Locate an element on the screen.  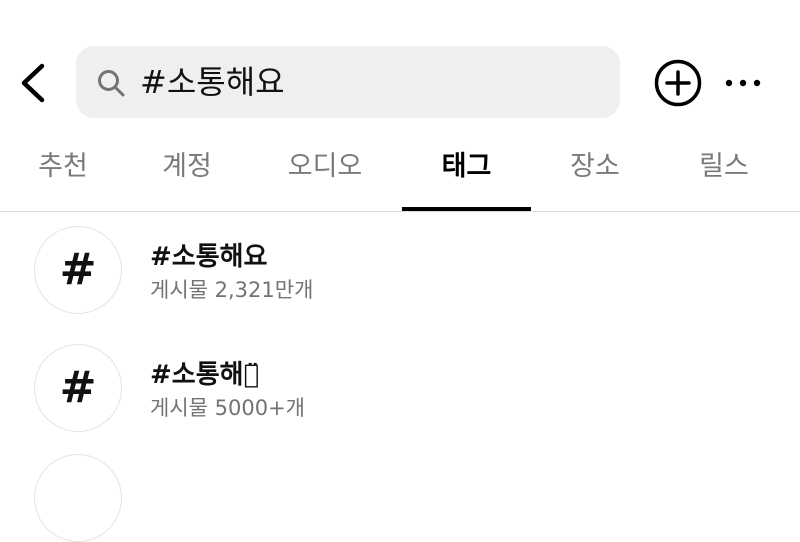
tab-recommended: 추천 is located at coordinates (63, 175).